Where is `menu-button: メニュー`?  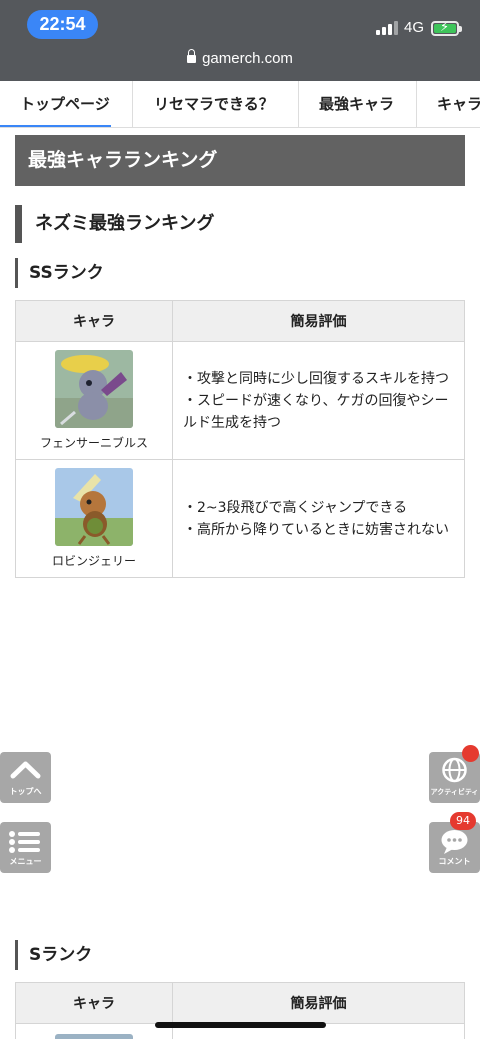
menu-button: メニュー is located at coordinates (25, 847).